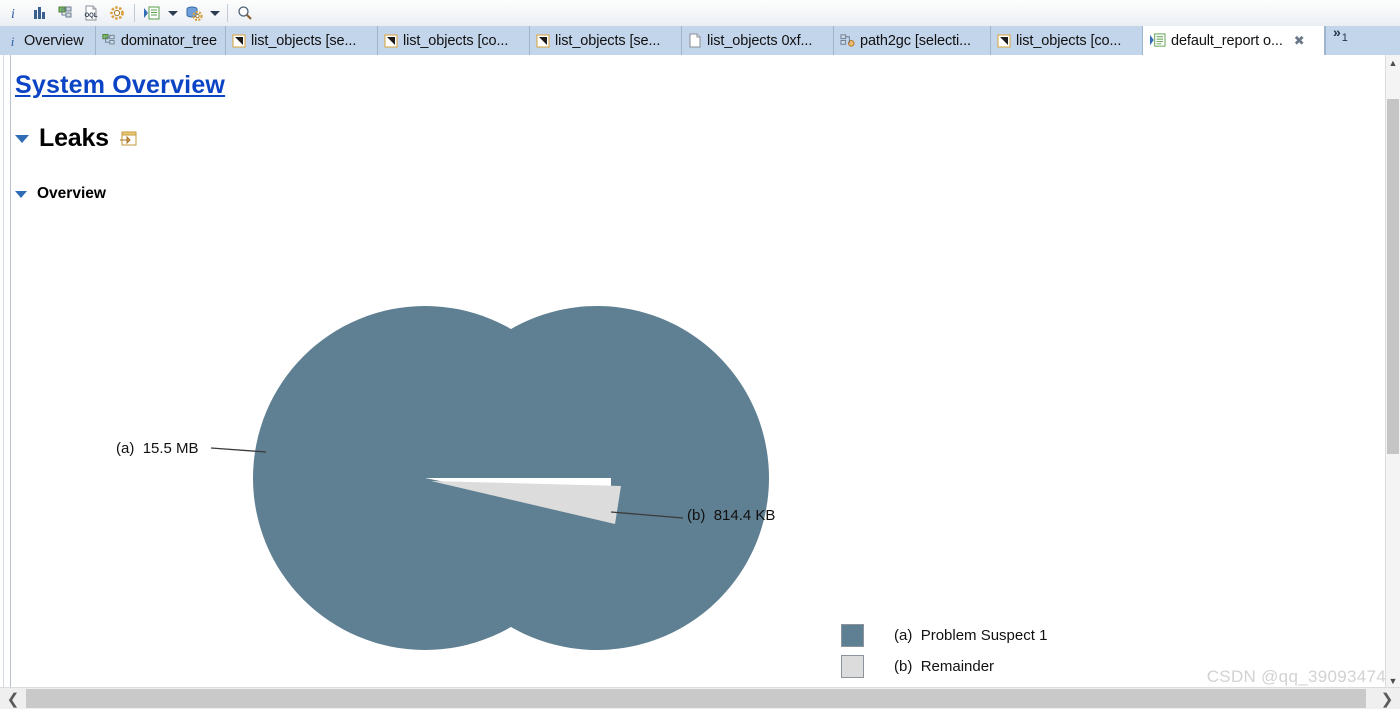 The height and width of the screenshot is (709, 1400). What do you see at coordinates (852, 666) in the screenshot?
I see `legend-swatch-b` at bounding box center [852, 666].